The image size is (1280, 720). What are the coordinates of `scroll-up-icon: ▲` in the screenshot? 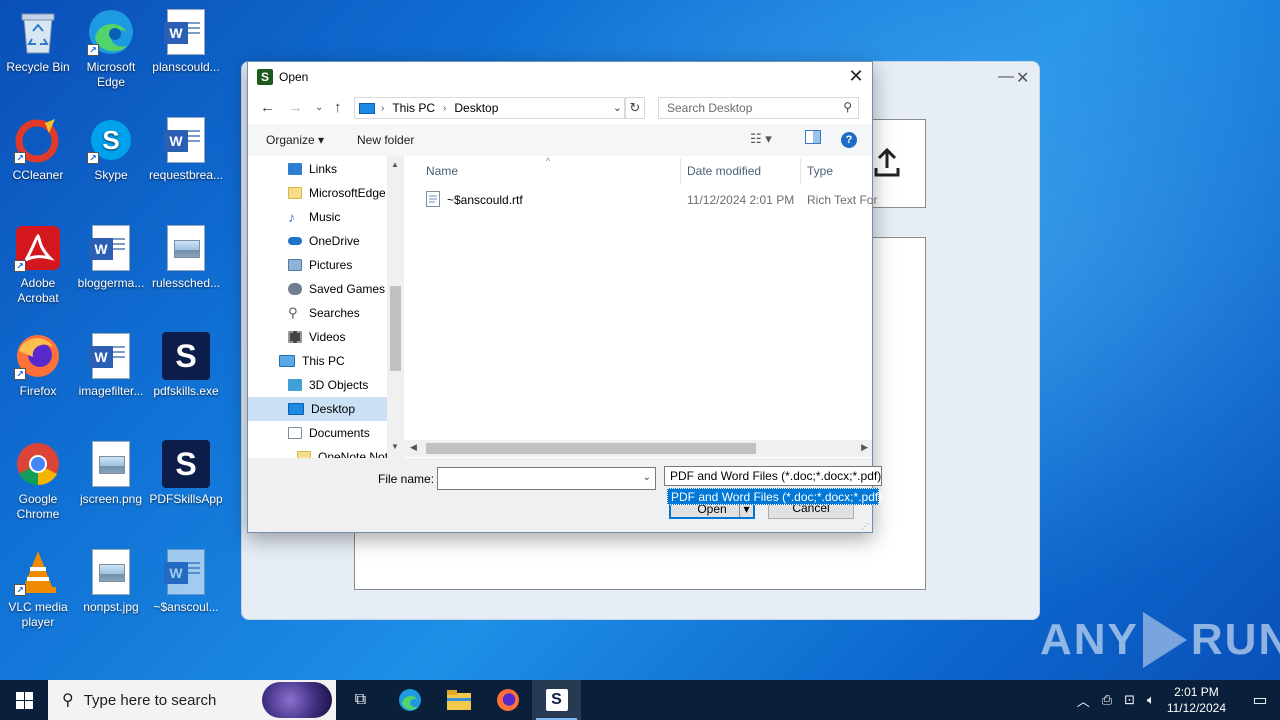 It's located at (395, 164).